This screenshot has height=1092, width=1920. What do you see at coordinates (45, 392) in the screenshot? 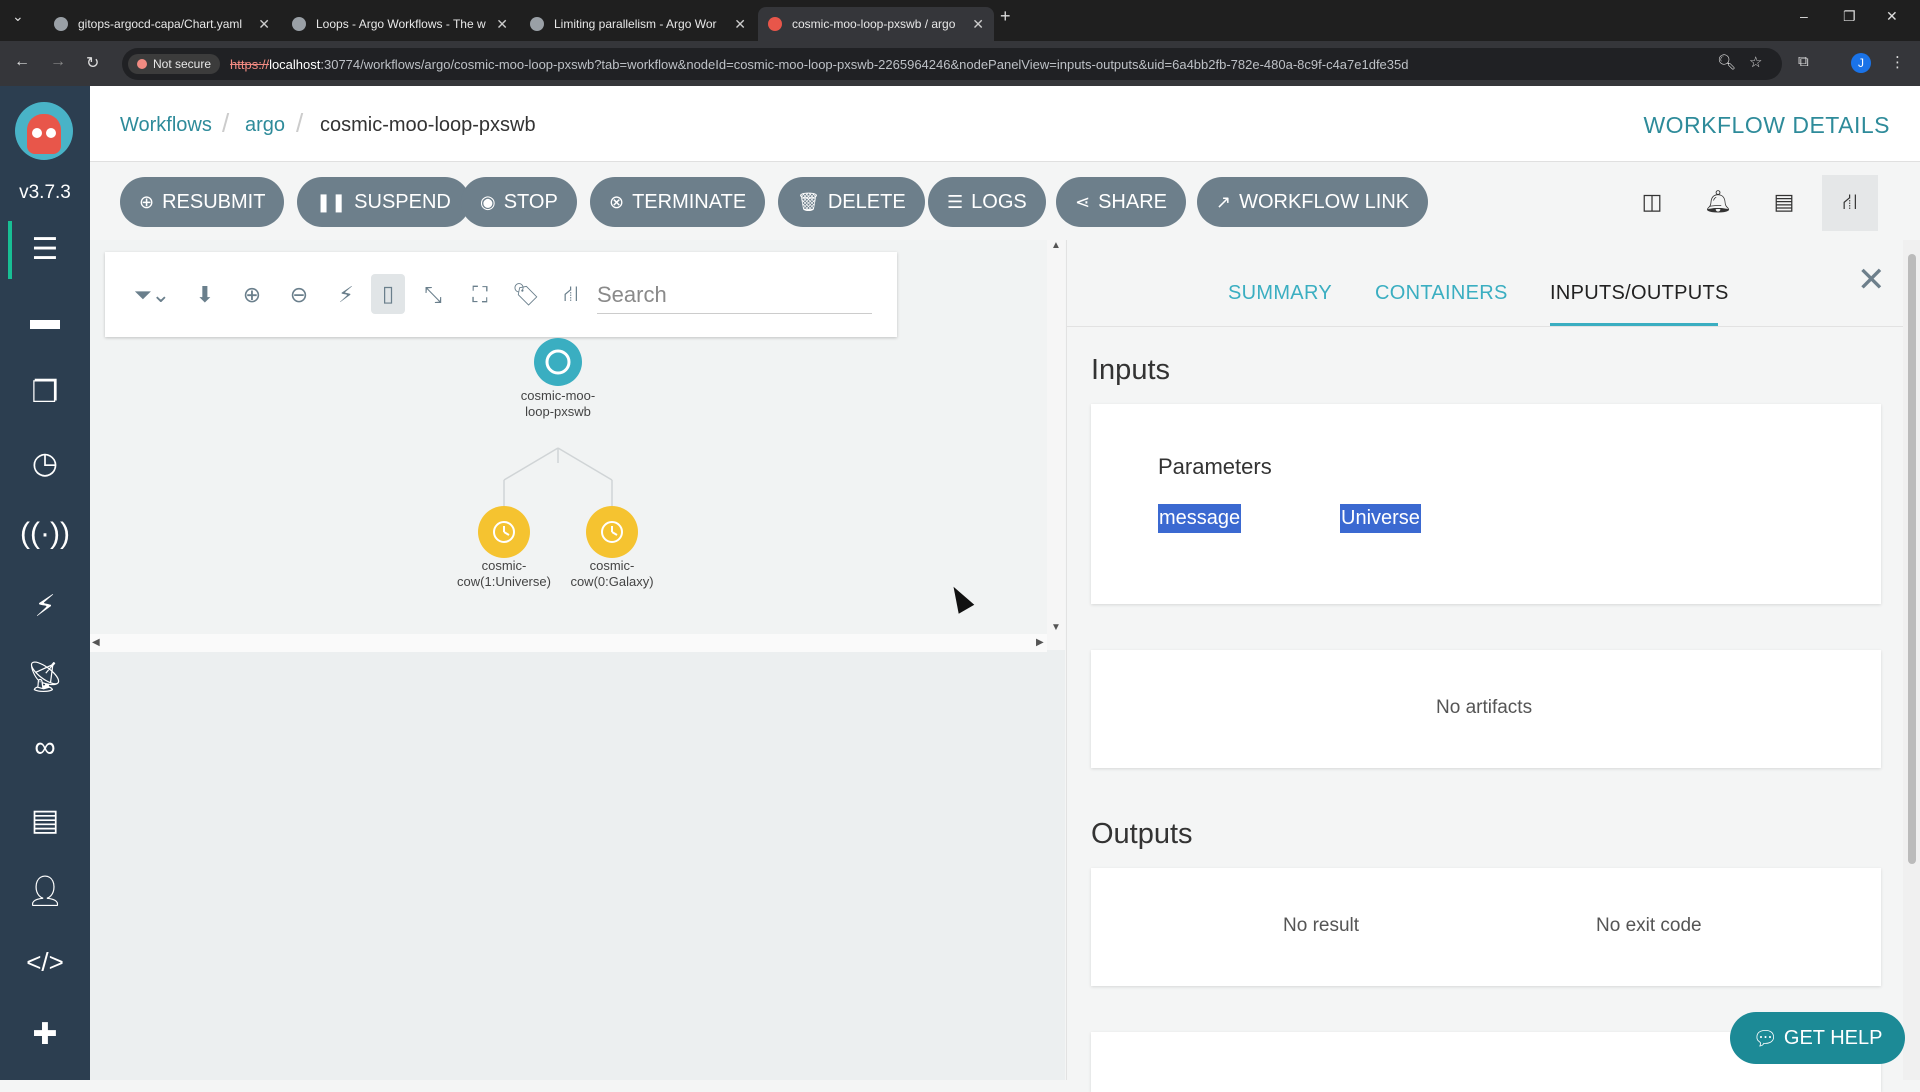
I see `templates-icon: ❐` at bounding box center [45, 392].